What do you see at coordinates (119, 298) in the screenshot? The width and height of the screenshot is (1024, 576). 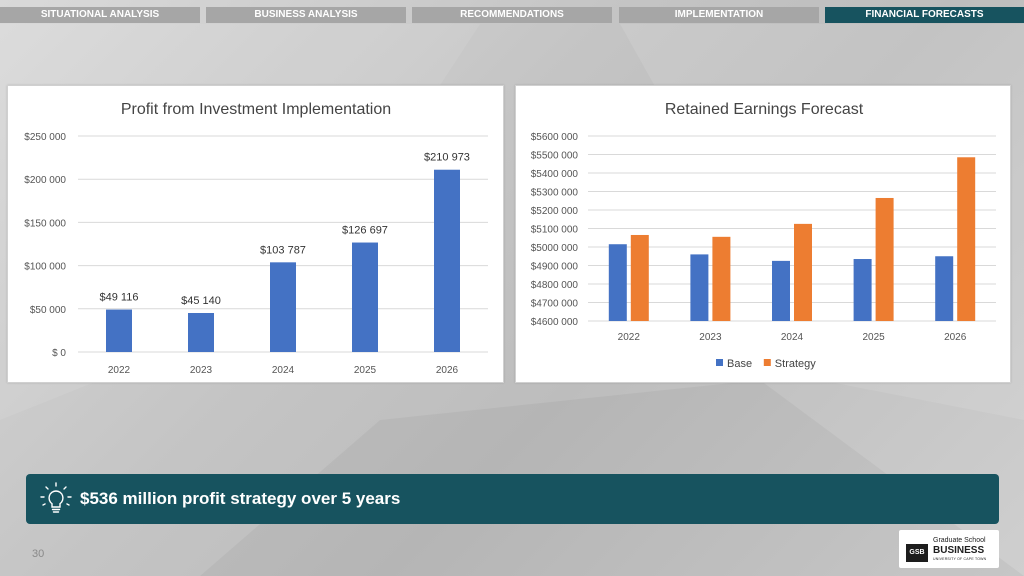 I see `data-label: $49 116` at bounding box center [119, 298].